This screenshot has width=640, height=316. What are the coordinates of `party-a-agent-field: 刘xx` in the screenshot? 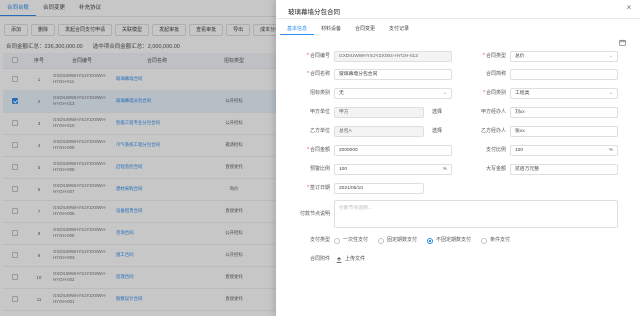 It's located at (564, 112).